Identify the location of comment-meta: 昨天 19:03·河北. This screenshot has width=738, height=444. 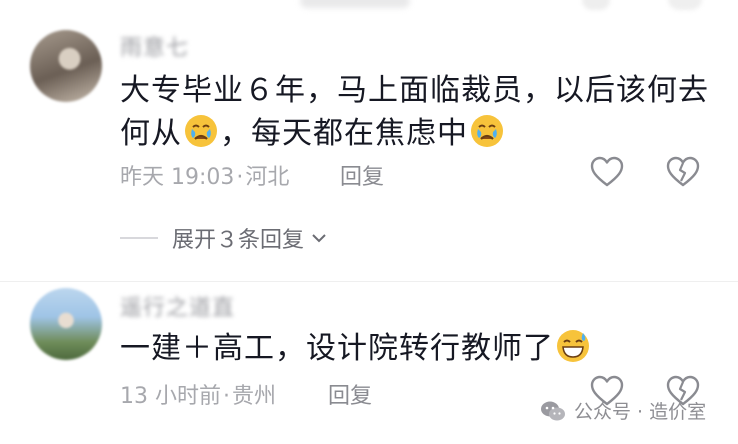
(204, 175).